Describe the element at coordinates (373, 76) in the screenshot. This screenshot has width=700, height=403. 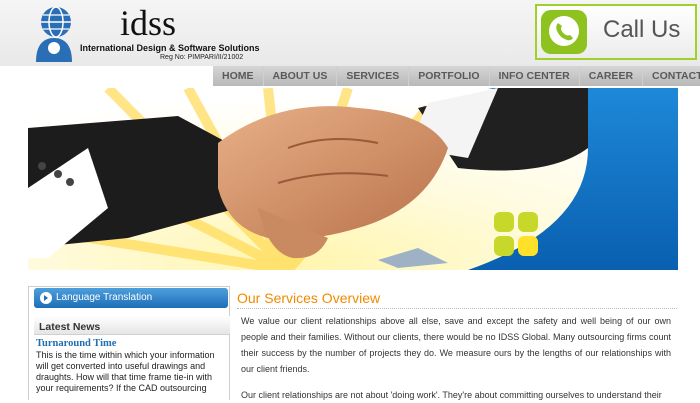
I see `nav-services: SERVICES` at that location.